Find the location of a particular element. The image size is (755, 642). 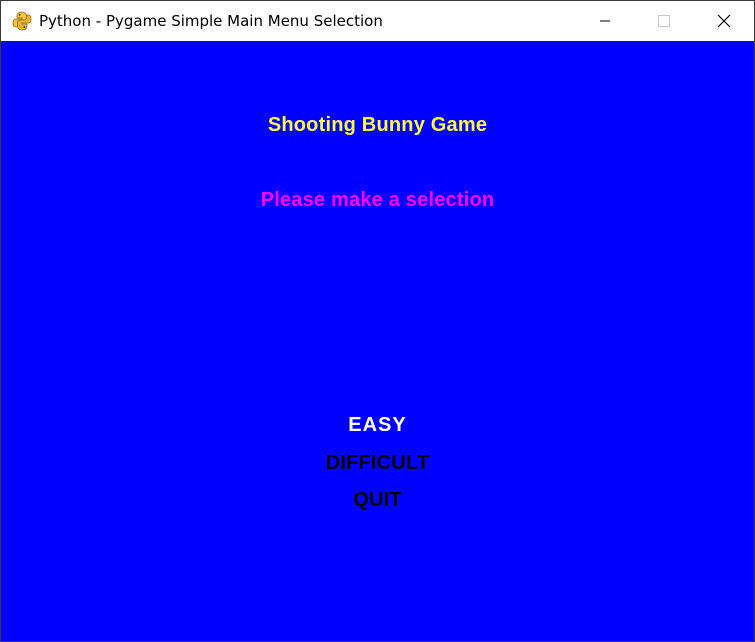

menu-item-difficult: DIFFICULT is located at coordinates (377, 463).